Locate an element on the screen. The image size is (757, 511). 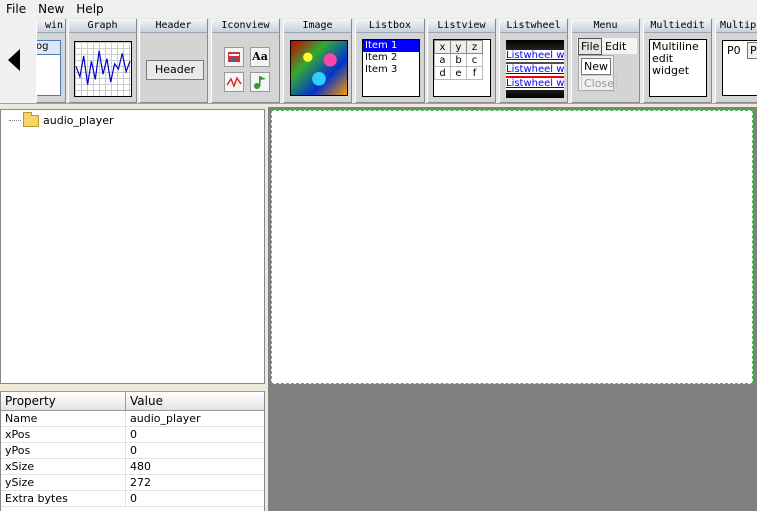
scroll-left-arrow-icon is located at coordinates (14, 60).